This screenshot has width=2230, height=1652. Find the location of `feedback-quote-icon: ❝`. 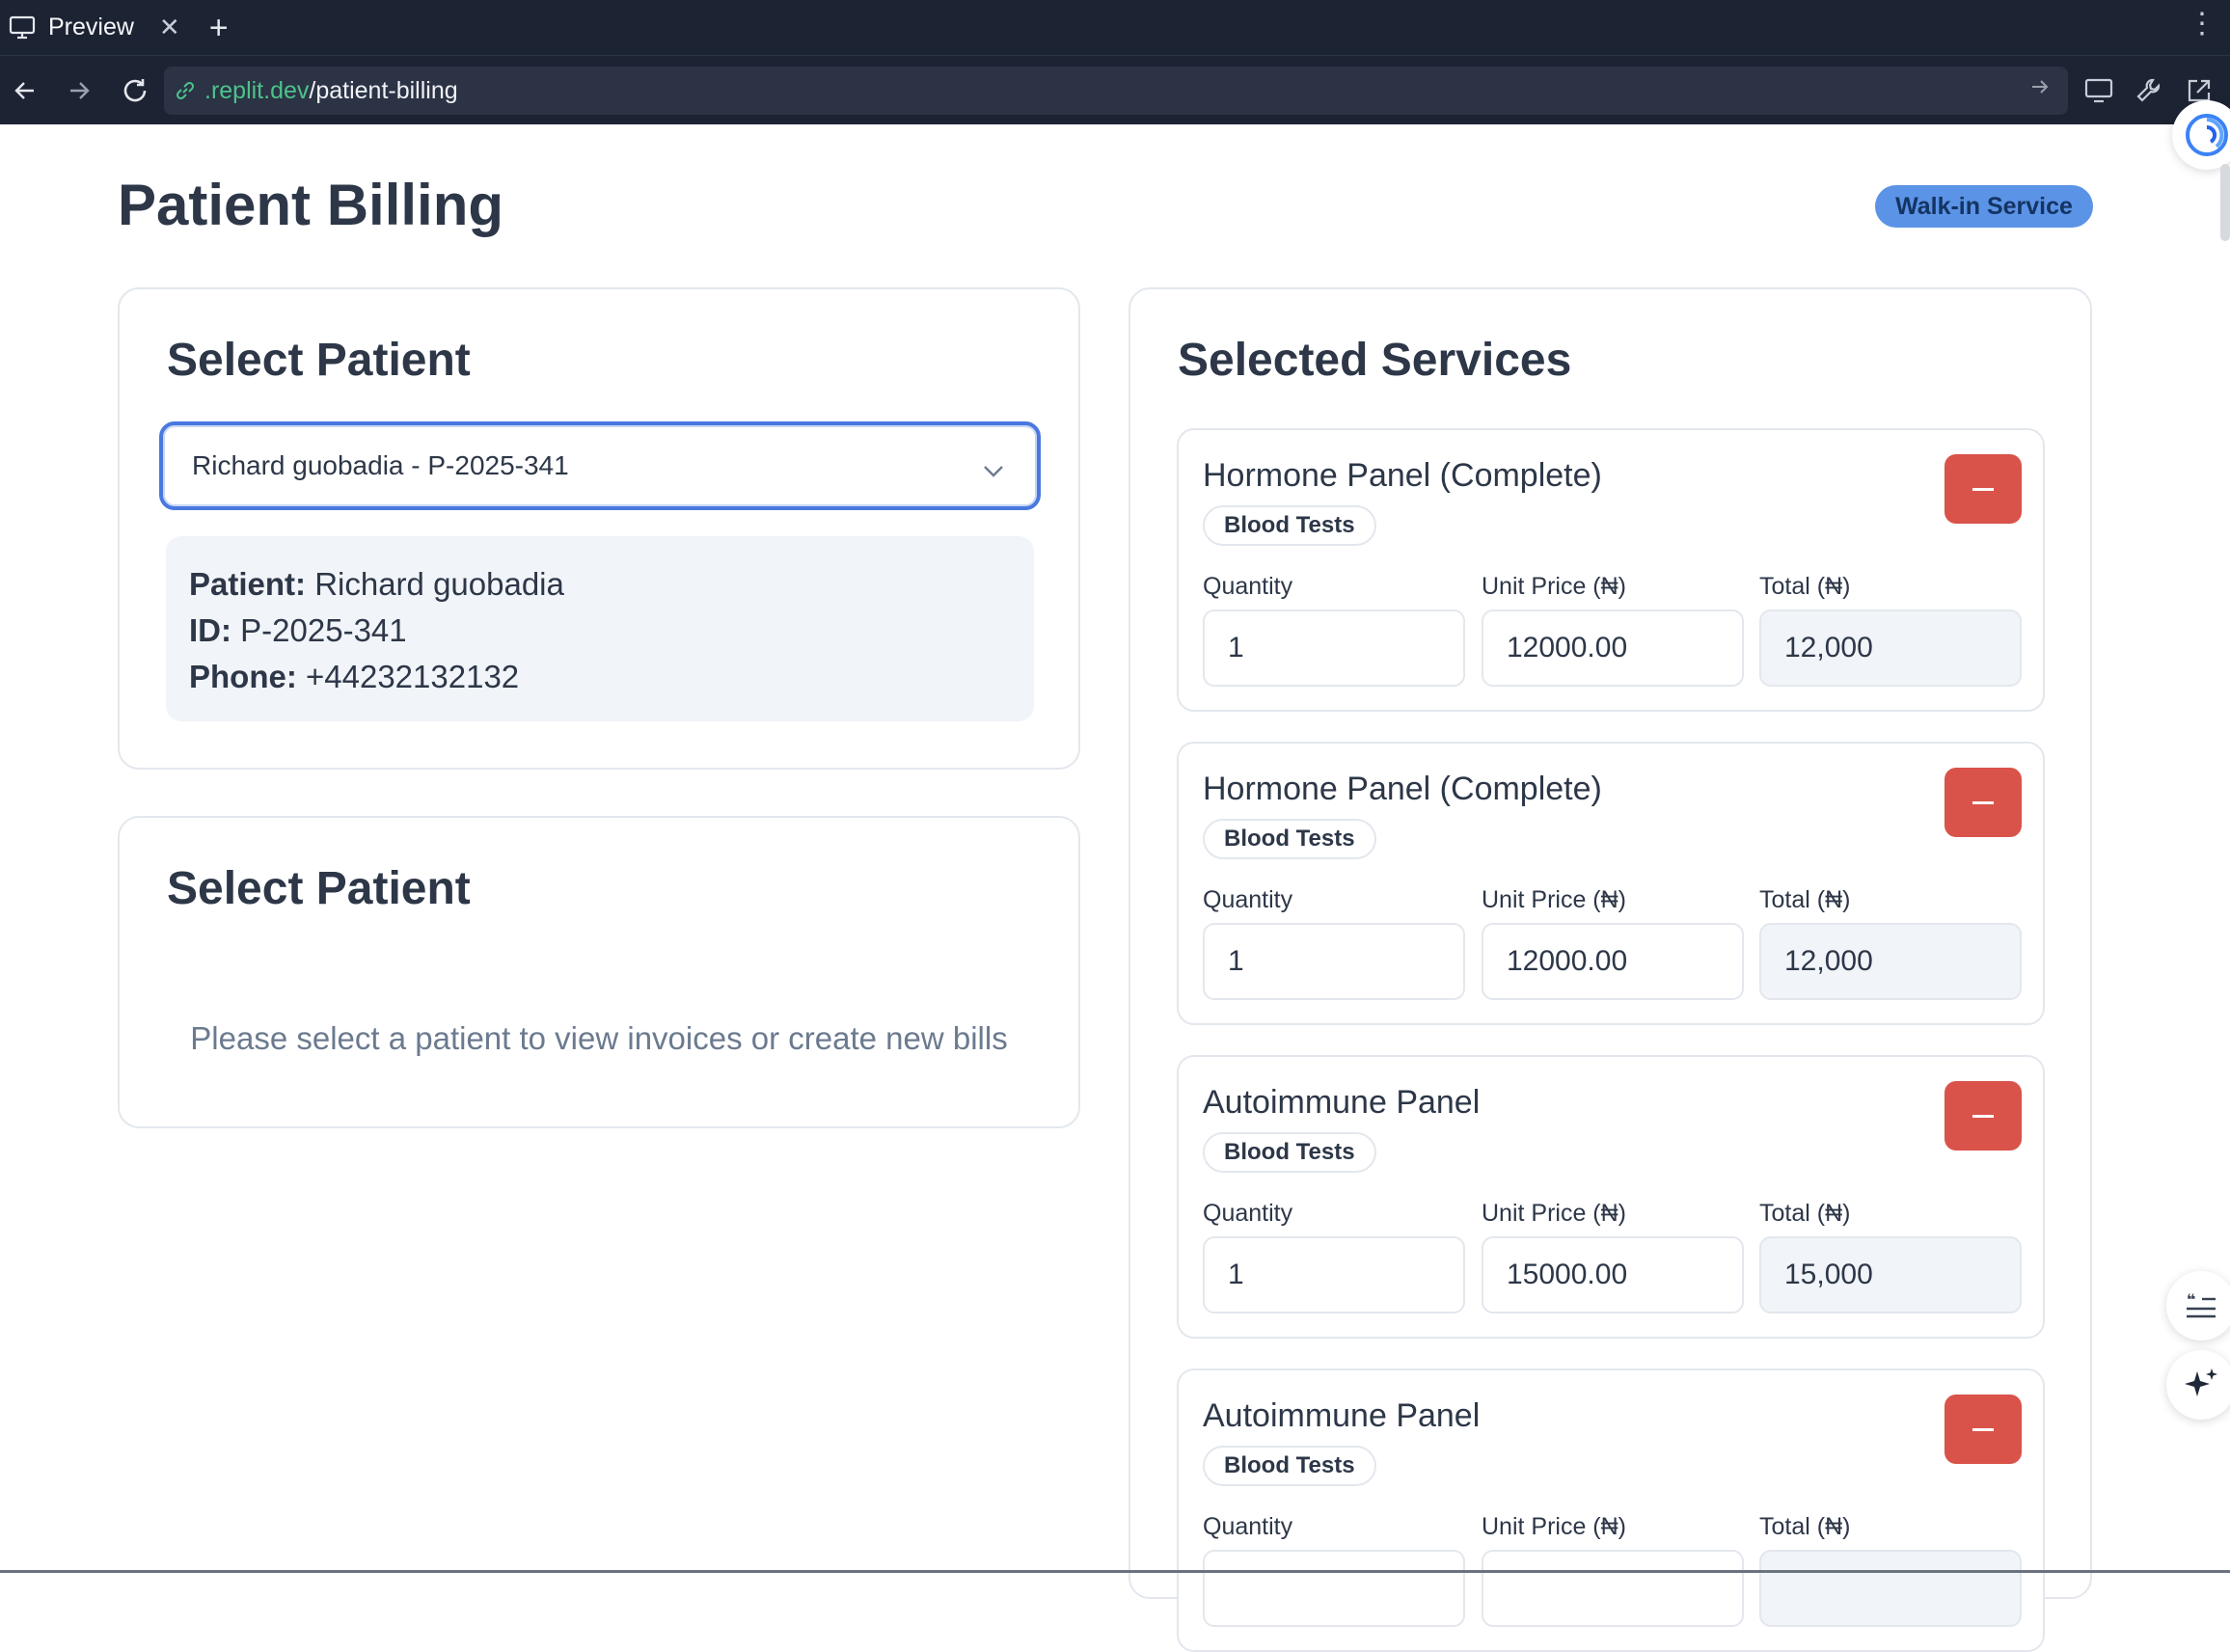

feedback-quote-icon: ❝ is located at coordinates (2198, 1306).